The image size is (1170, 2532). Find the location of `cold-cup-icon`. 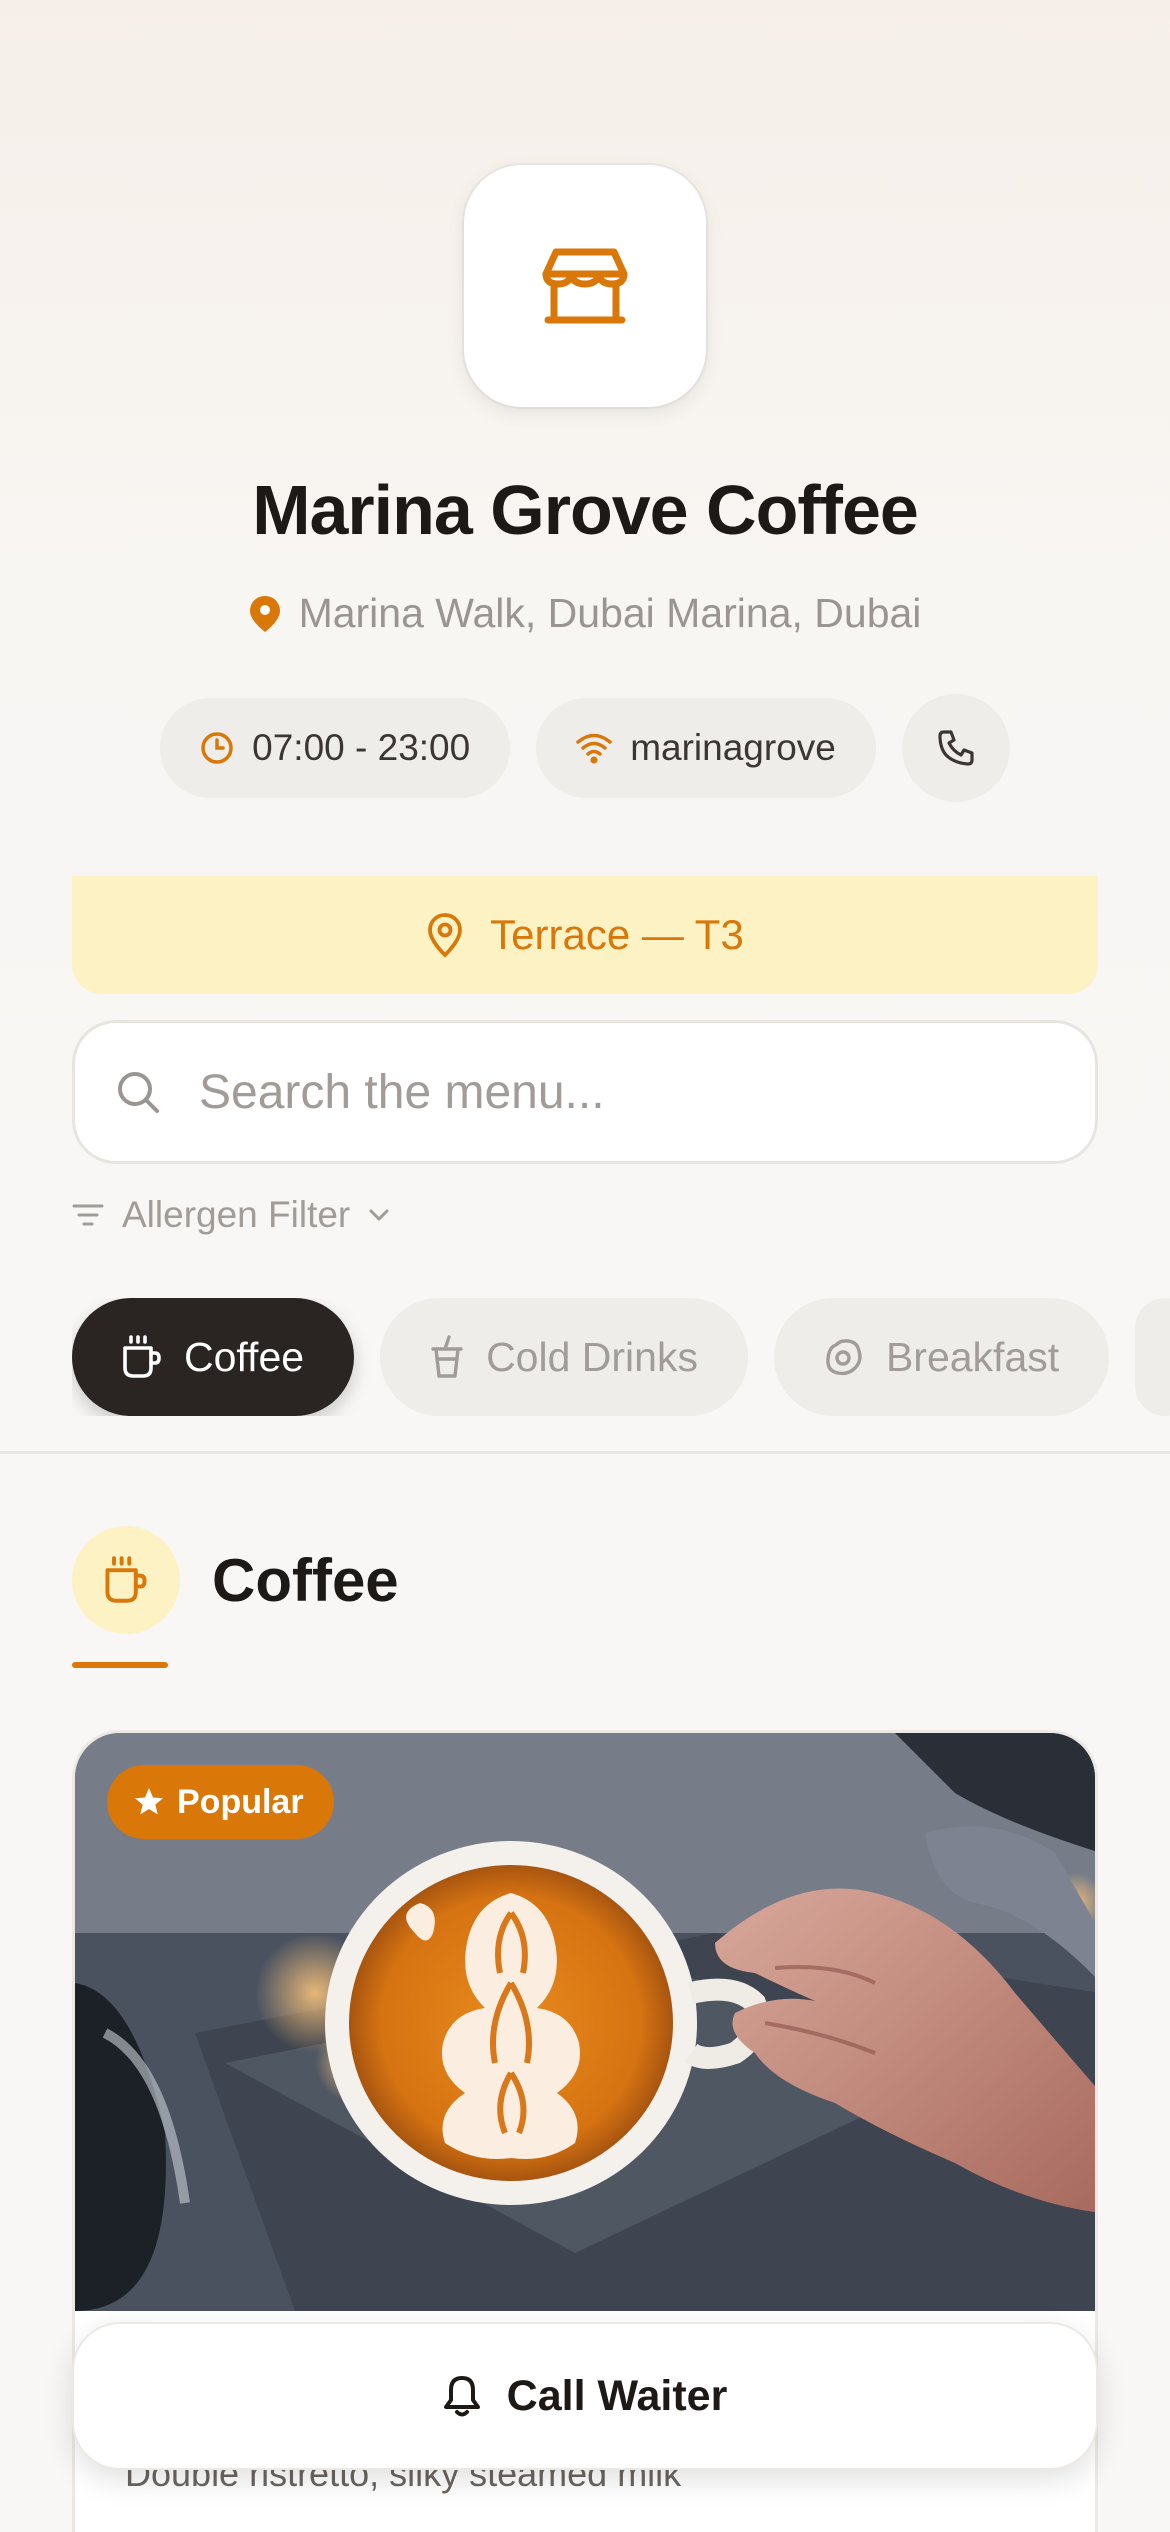

cold-cup-icon is located at coordinates (447, 1356).